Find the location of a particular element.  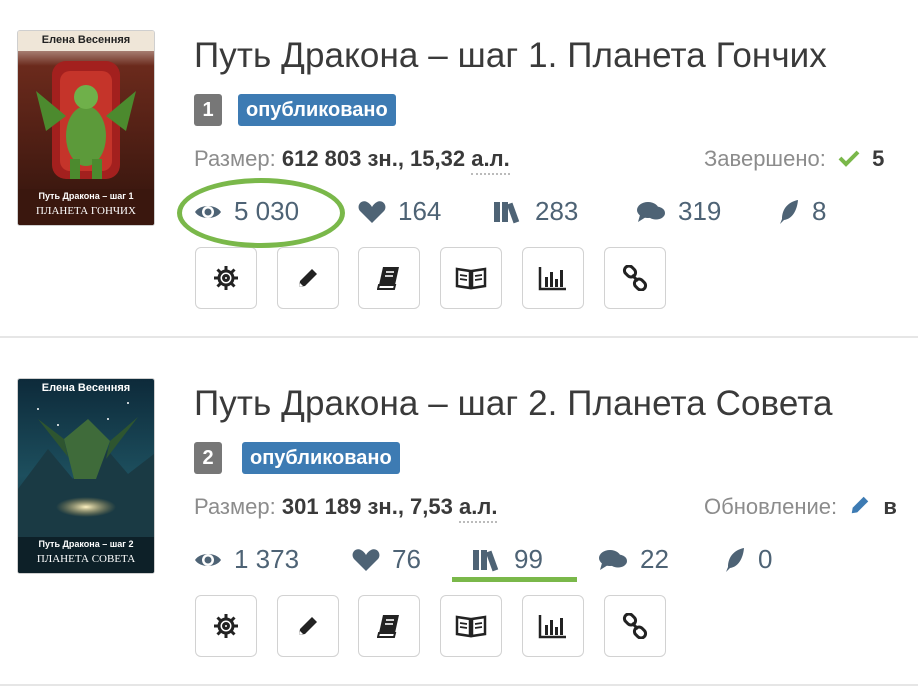

completion-status: Завершено: 5 is located at coordinates (794, 159).